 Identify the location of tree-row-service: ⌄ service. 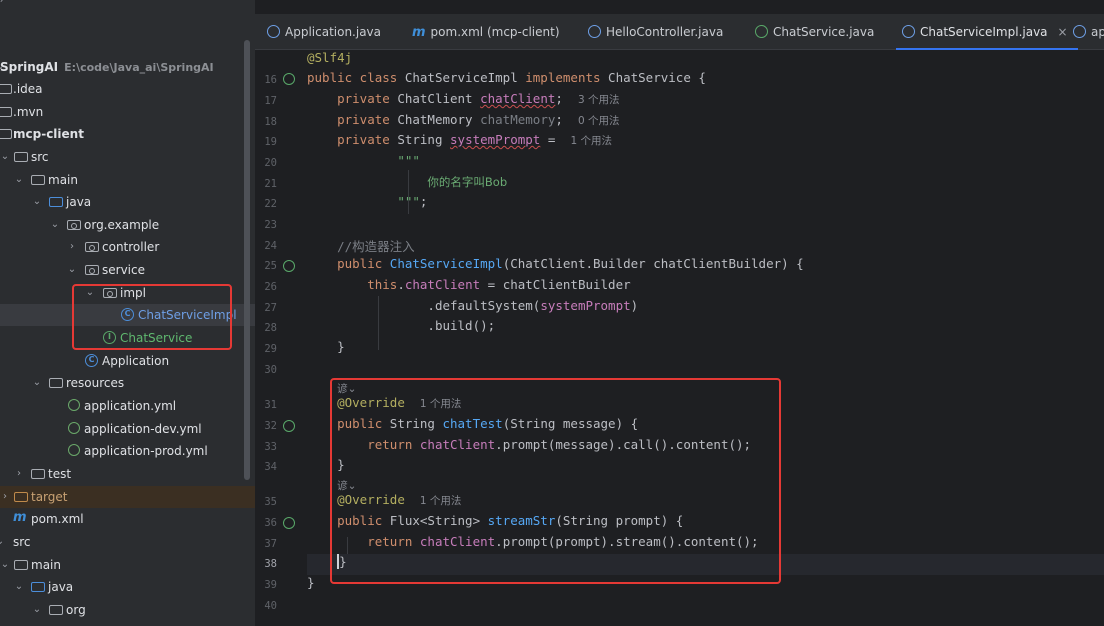
(127, 270).